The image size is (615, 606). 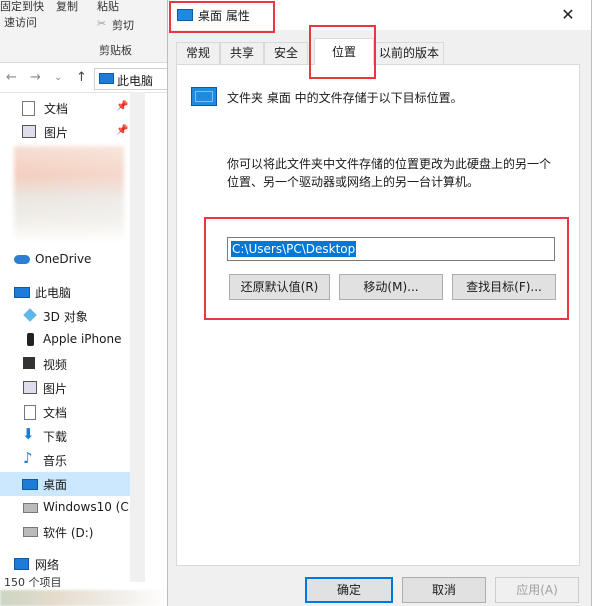 I want to click on nav-item-pictures-pinned: 图片 📌, so click(x=65, y=132).